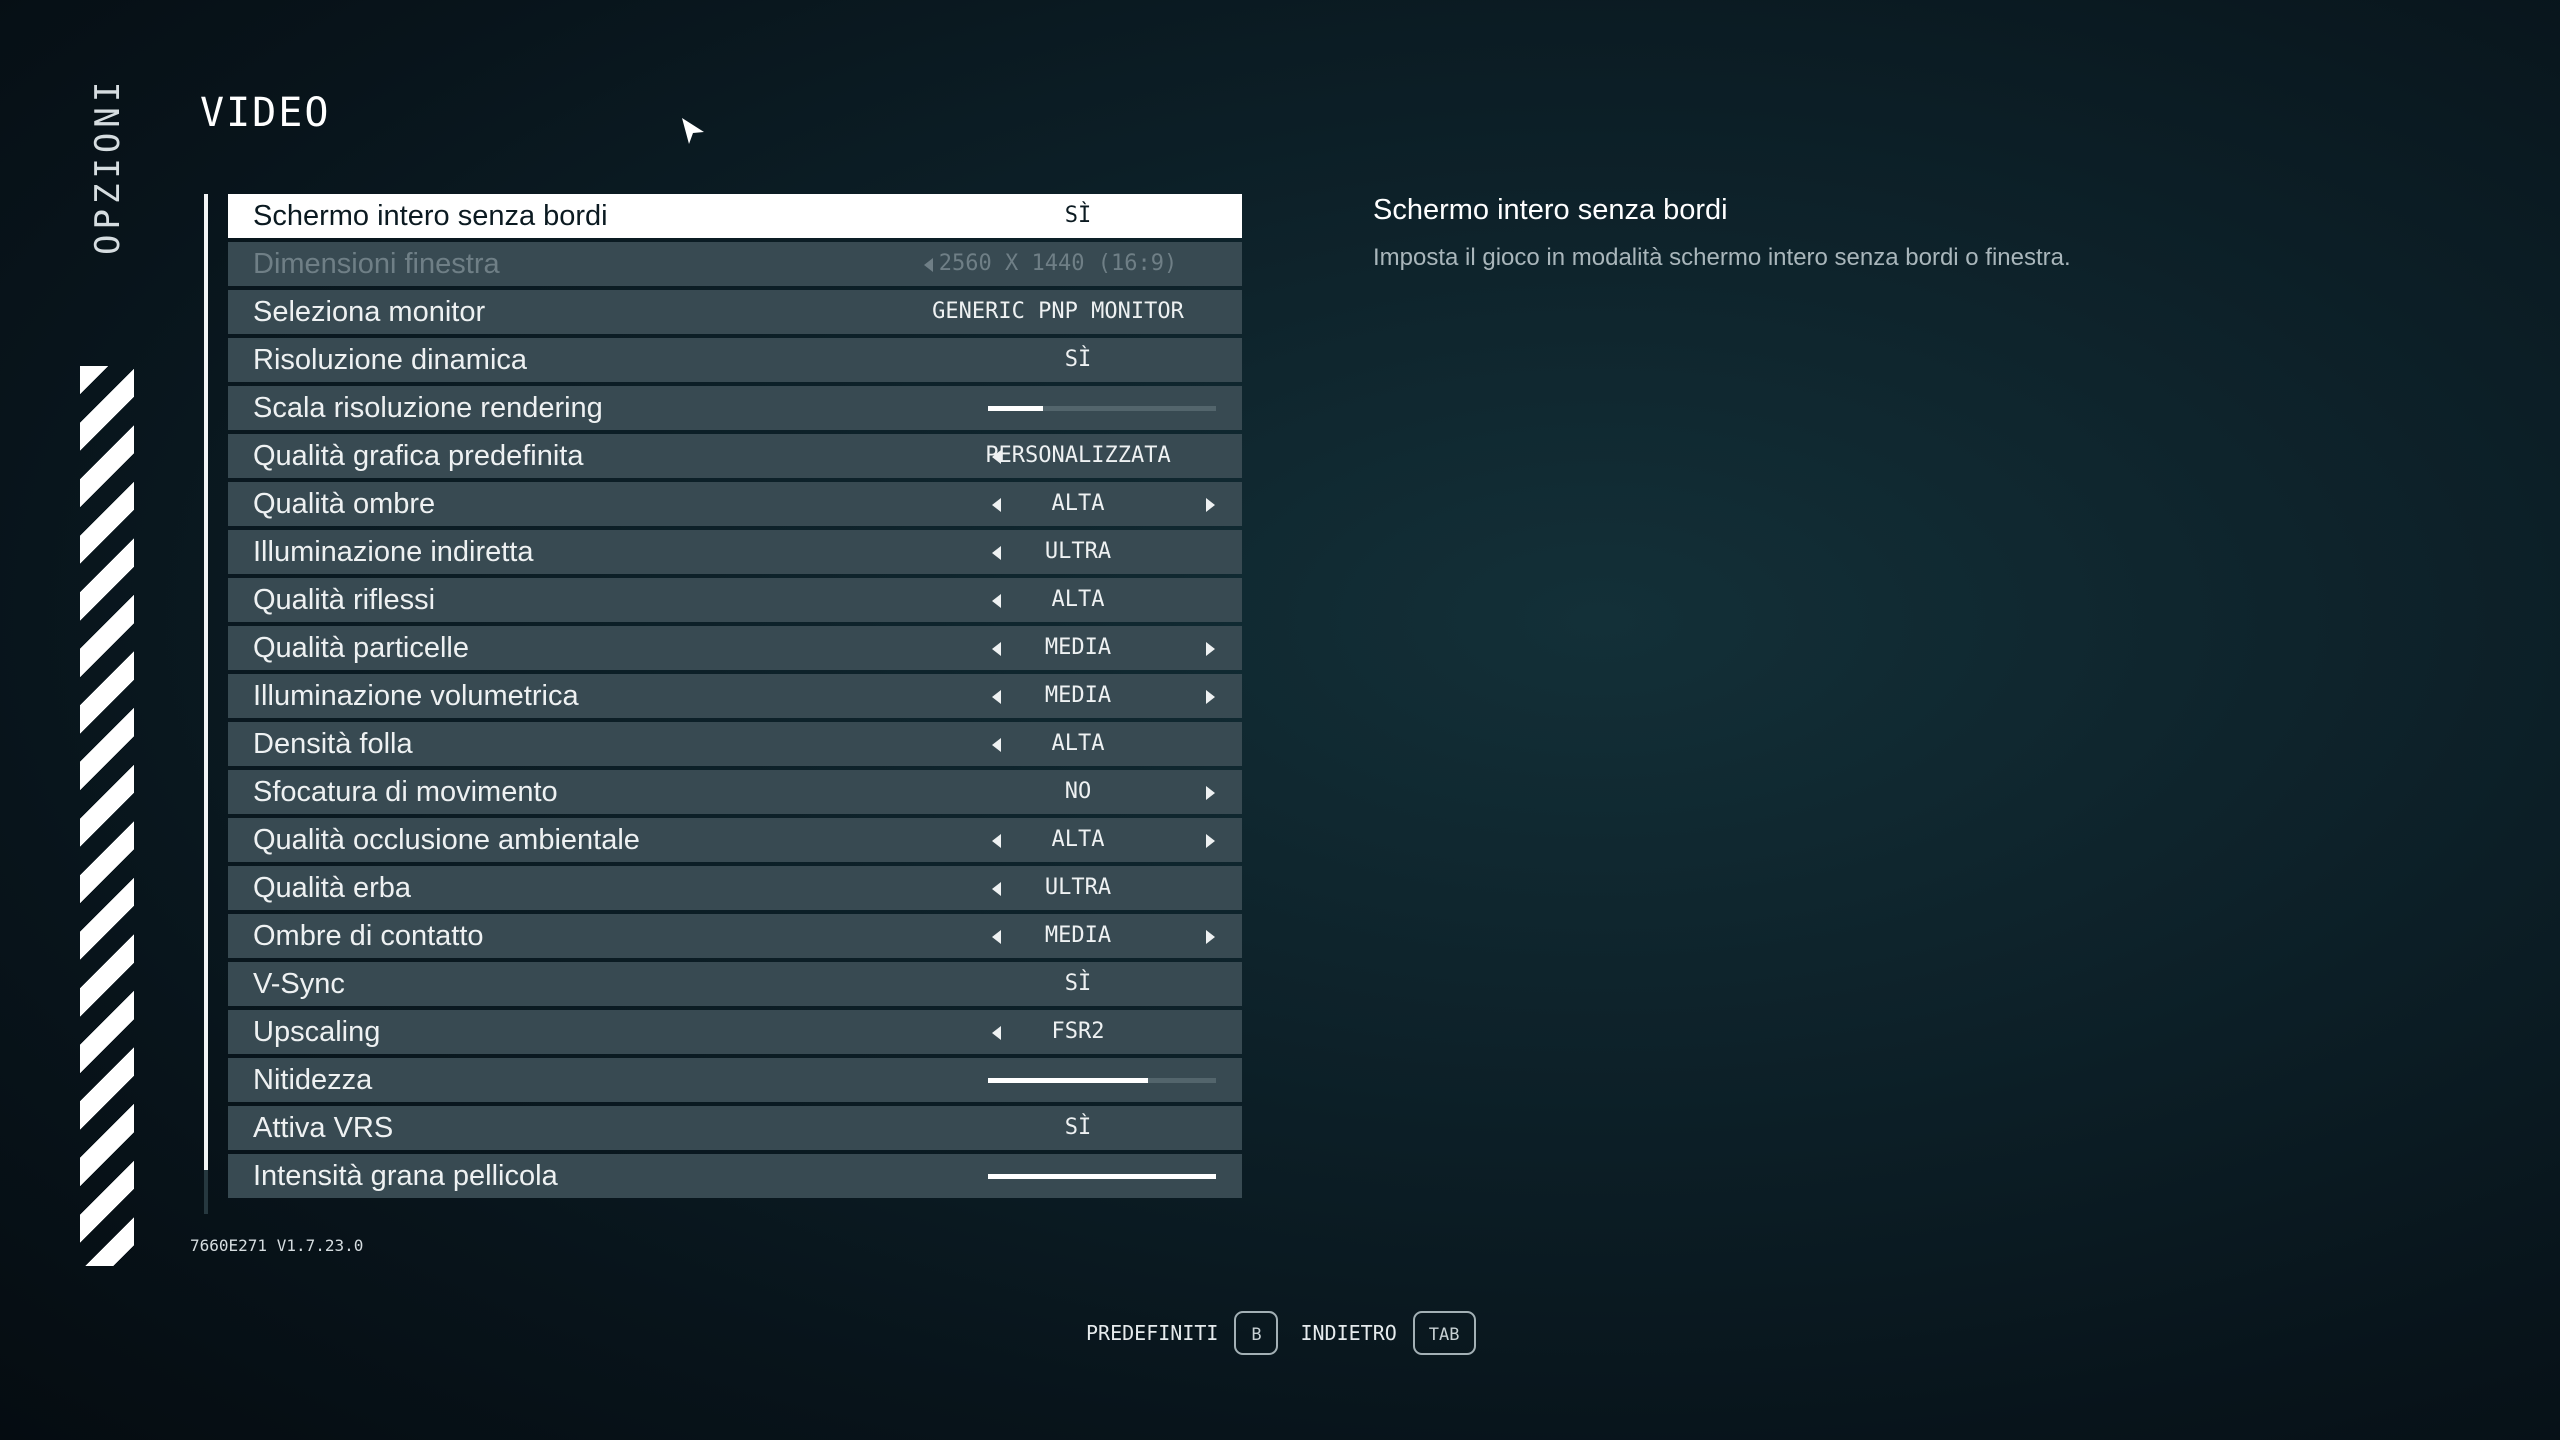 The image size is (2560, 1440). I want to click on setting-row: Qualità particelle MEDIA, so click(735, 648).